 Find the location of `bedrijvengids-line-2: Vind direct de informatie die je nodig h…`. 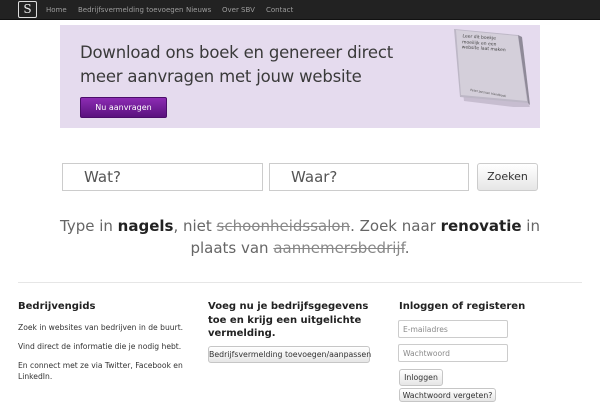

bedrijvengids-line-2: Vind direct de informatie die je nodig h… is located at coordinates (100, 346).